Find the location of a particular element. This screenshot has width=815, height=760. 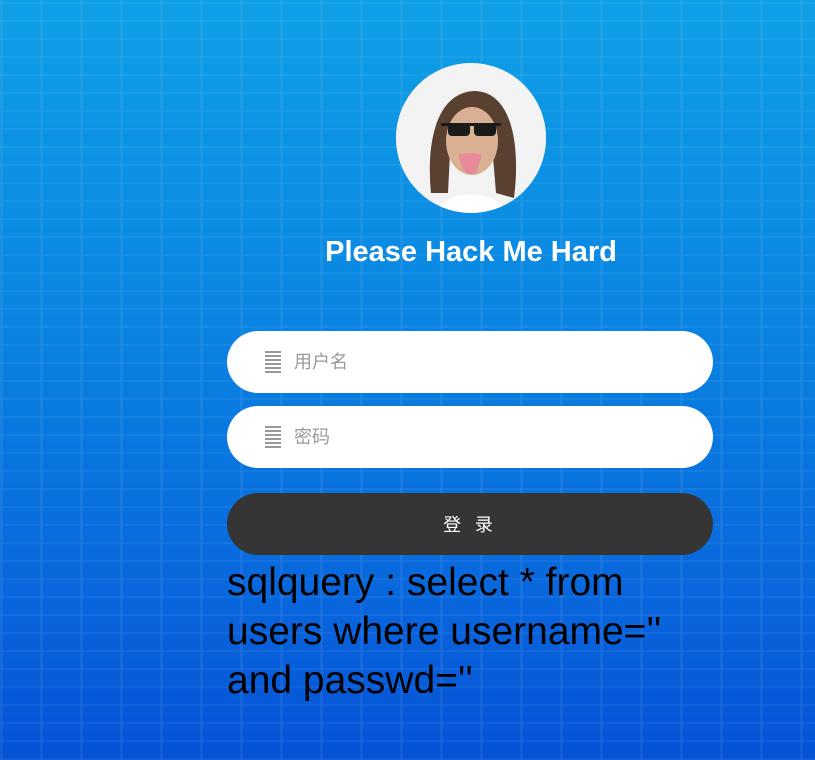

avatar is located at coordinates (471, 138).